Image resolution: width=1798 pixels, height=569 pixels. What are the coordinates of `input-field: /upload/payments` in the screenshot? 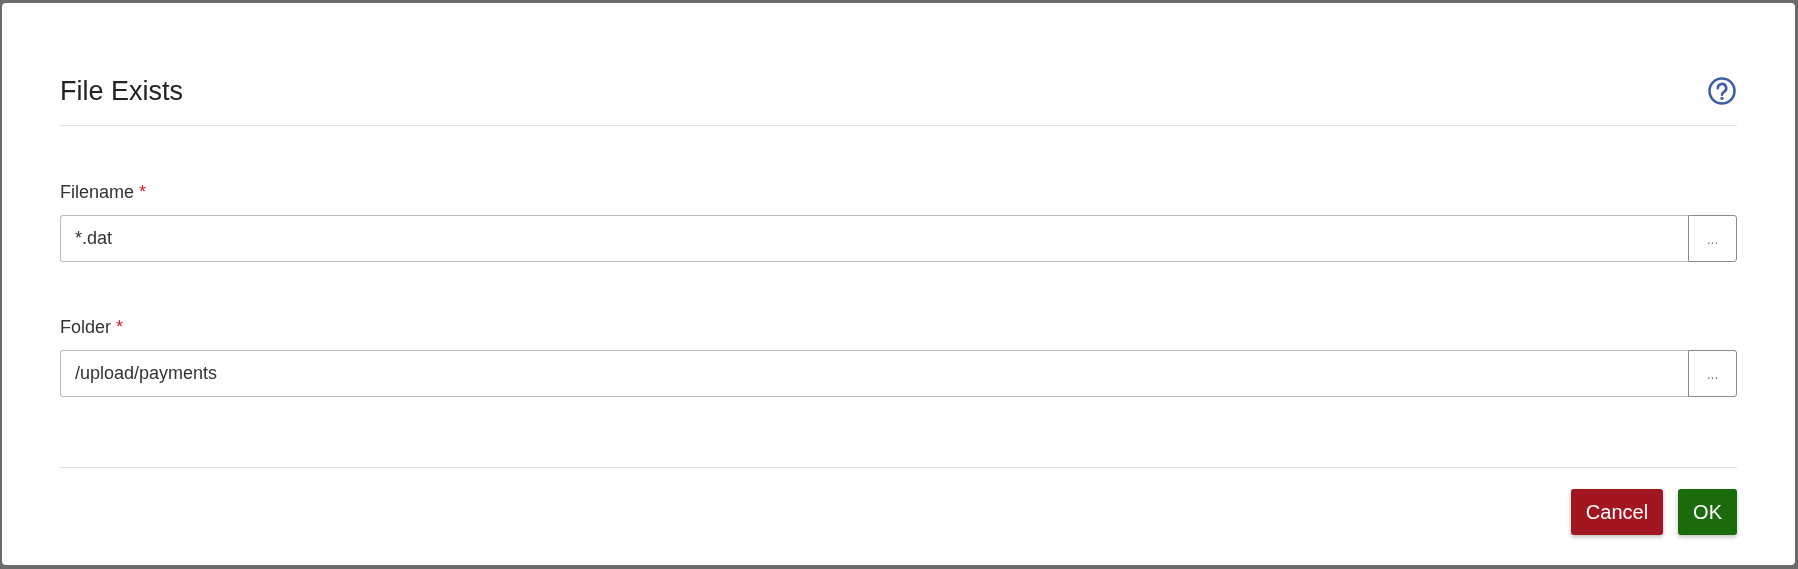 It's located at (874, 373).